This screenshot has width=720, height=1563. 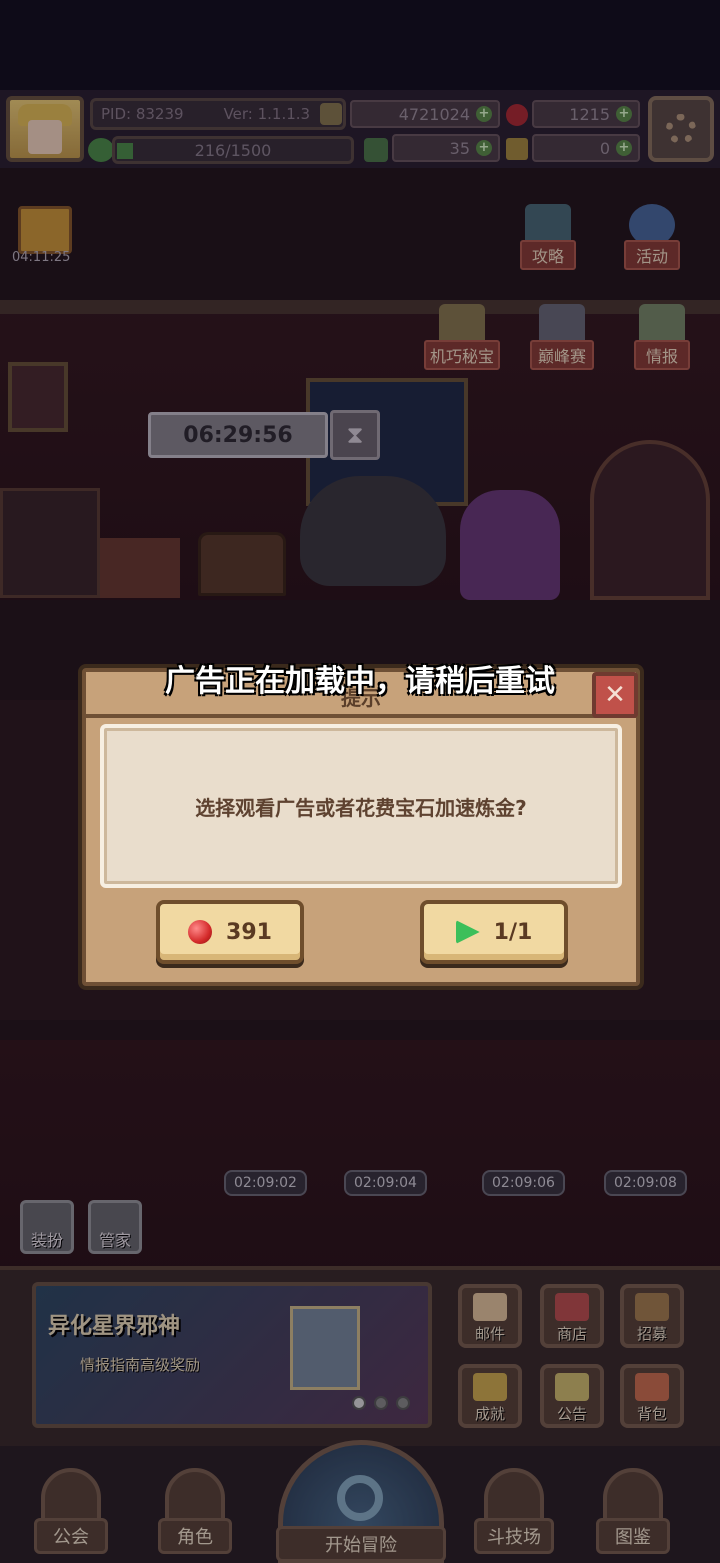 I want to click on nav-codex: 图鉴, so click(x=633, y=1511).